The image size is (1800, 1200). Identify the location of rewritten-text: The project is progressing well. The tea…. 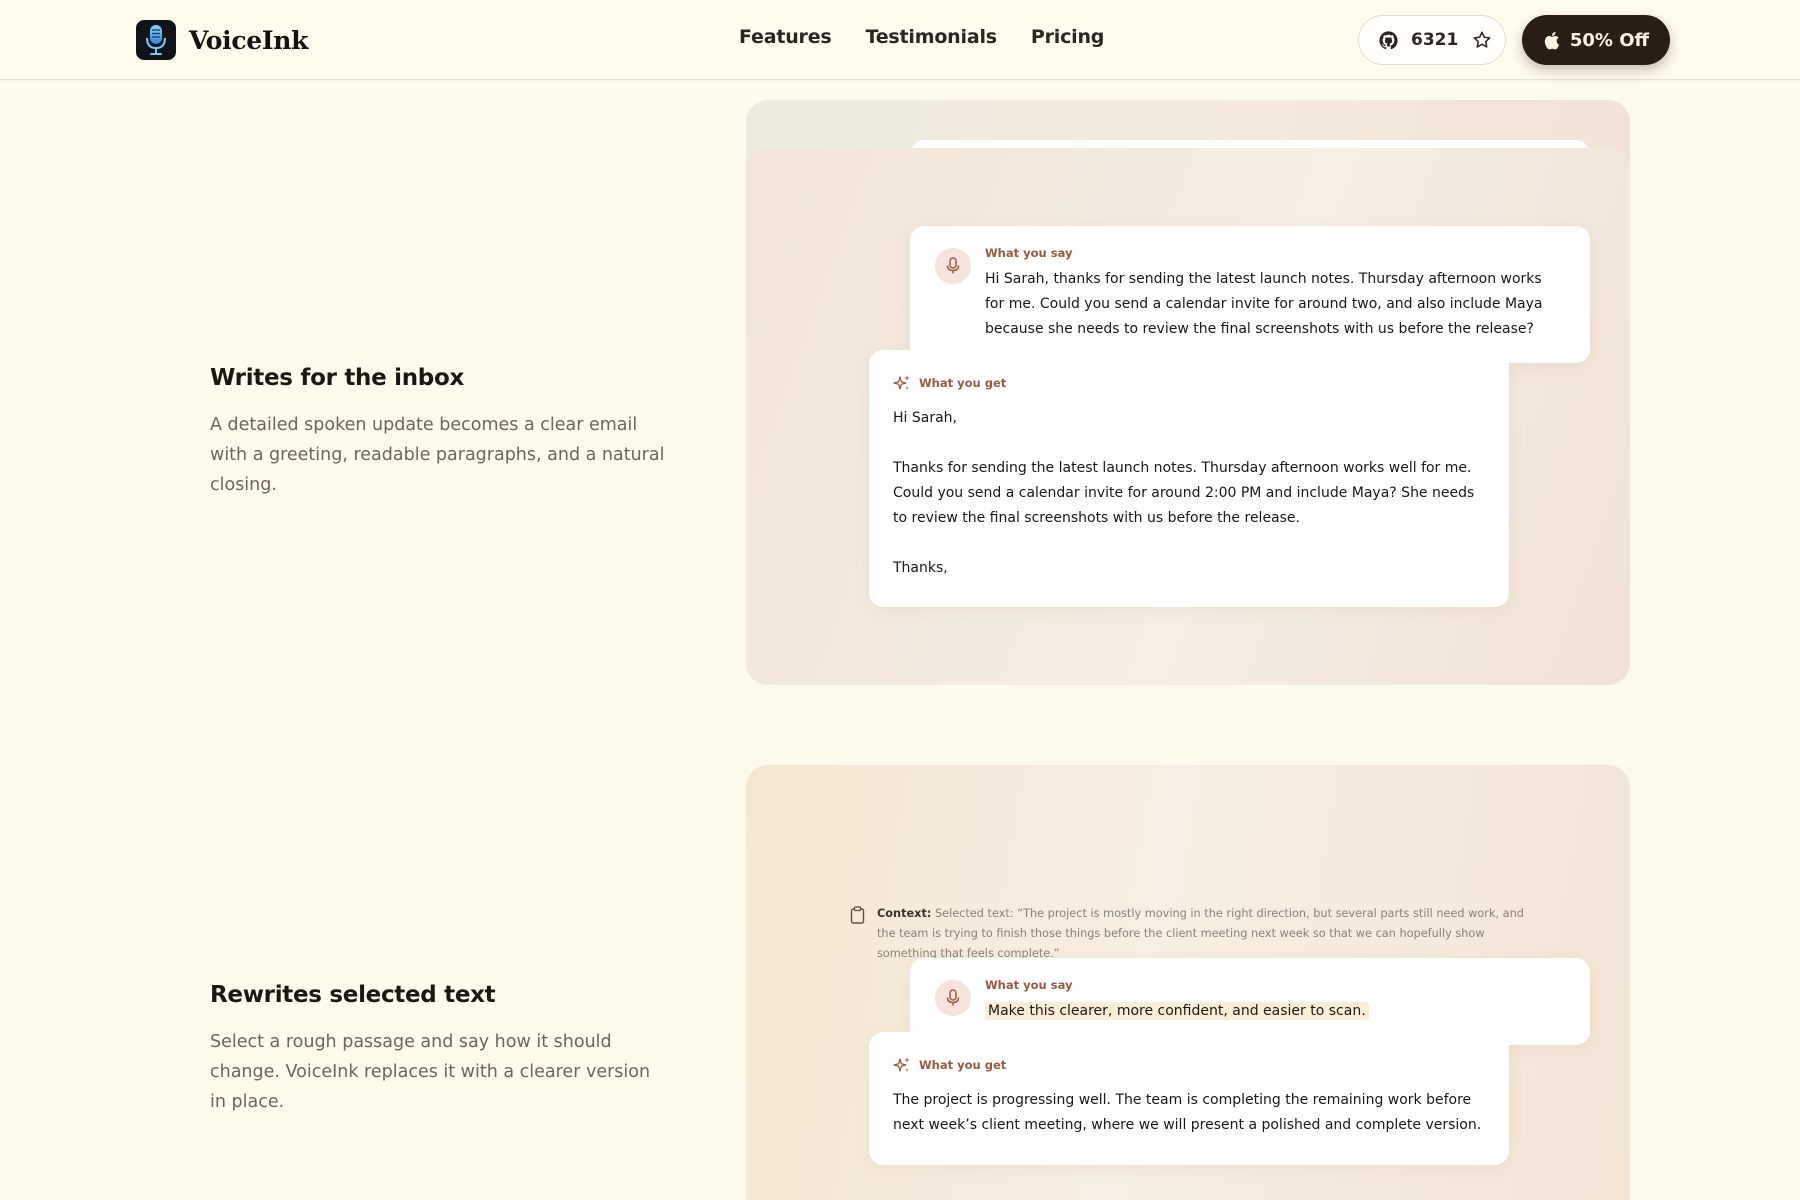
(1187, 1112).